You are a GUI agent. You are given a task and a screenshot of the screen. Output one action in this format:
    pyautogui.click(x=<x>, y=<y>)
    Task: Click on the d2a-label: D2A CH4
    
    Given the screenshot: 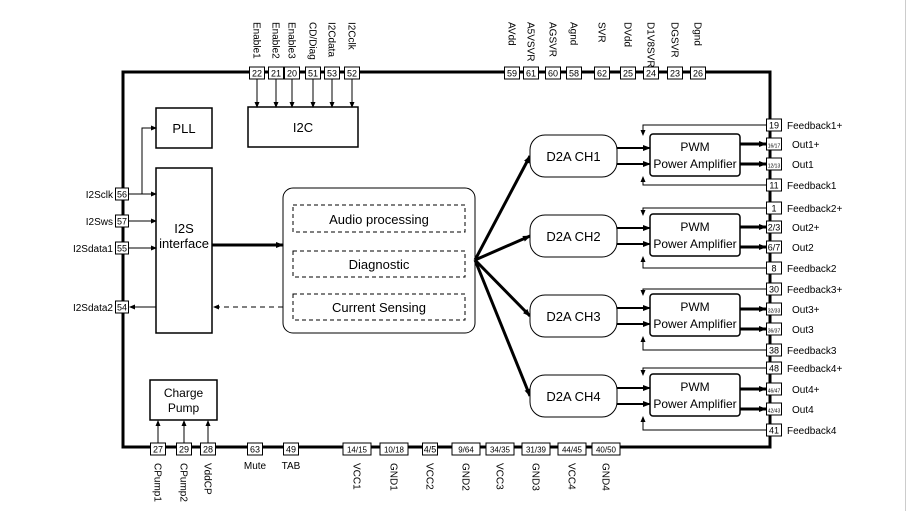 What is the action you would take?
    pyautogui.click(x=573, y=396)
    